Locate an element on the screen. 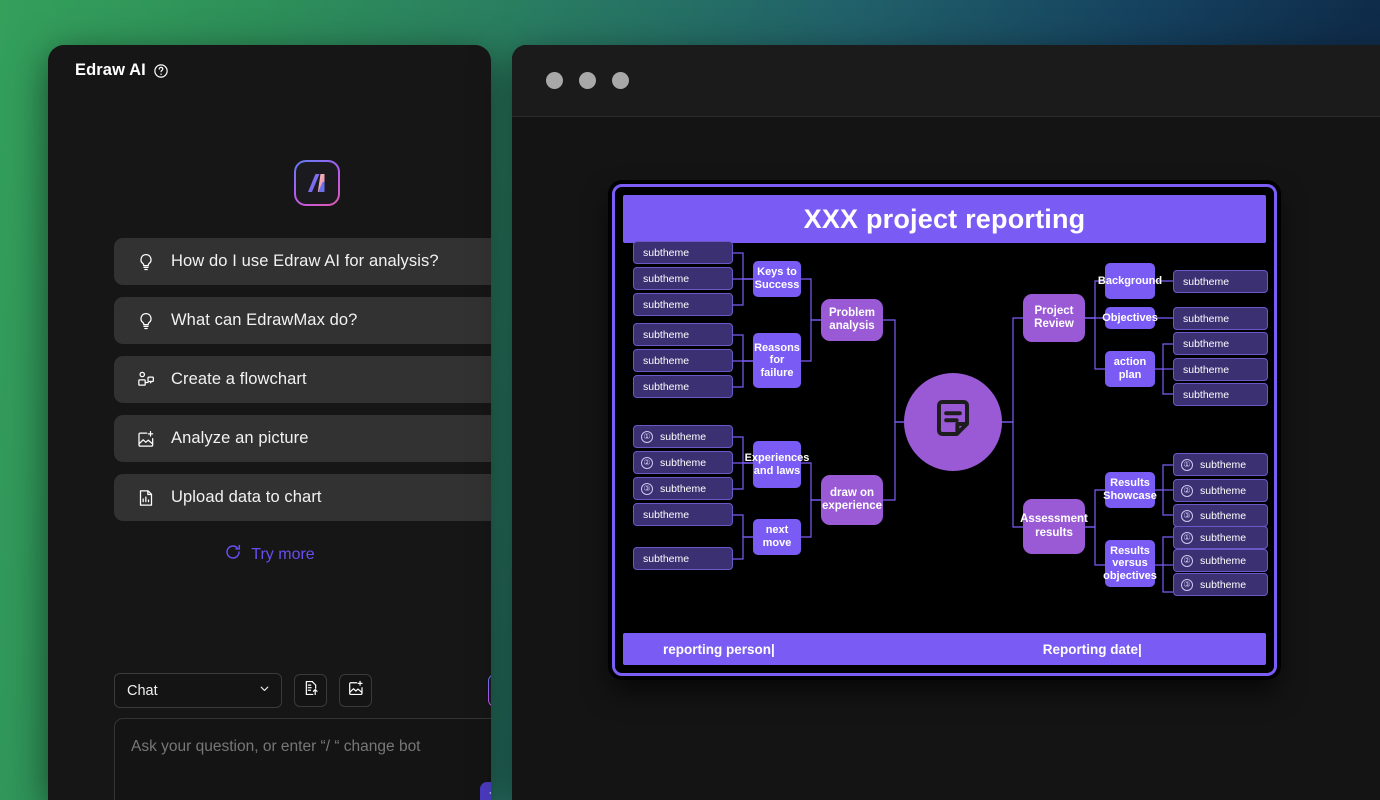 Image resolution: width=1380 pixels, height=800 pixels. mindmap-parent: Assessment results is located at coordinates (1054, 526).